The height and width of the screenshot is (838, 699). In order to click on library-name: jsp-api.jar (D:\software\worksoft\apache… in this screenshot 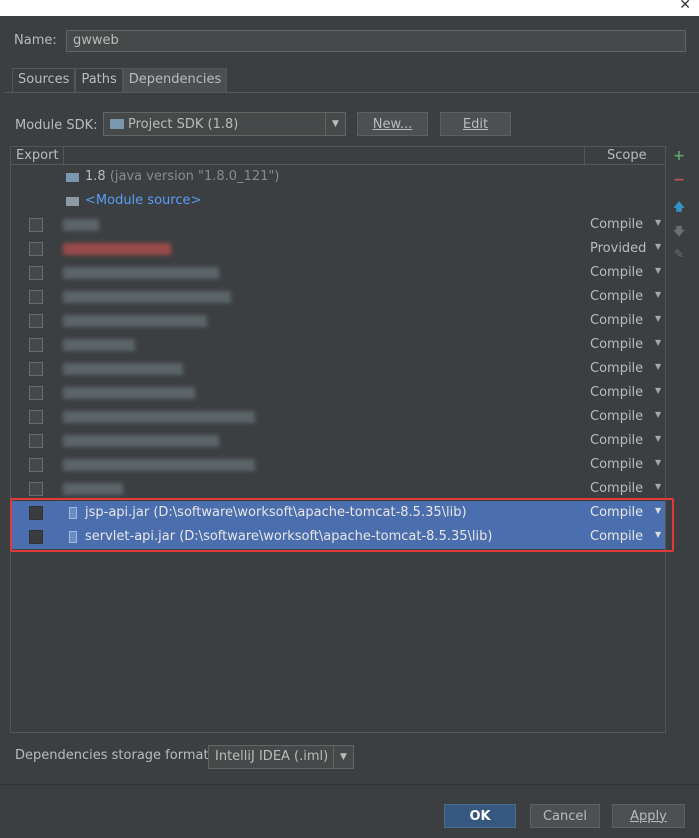, I will do `click(276, 512)`.